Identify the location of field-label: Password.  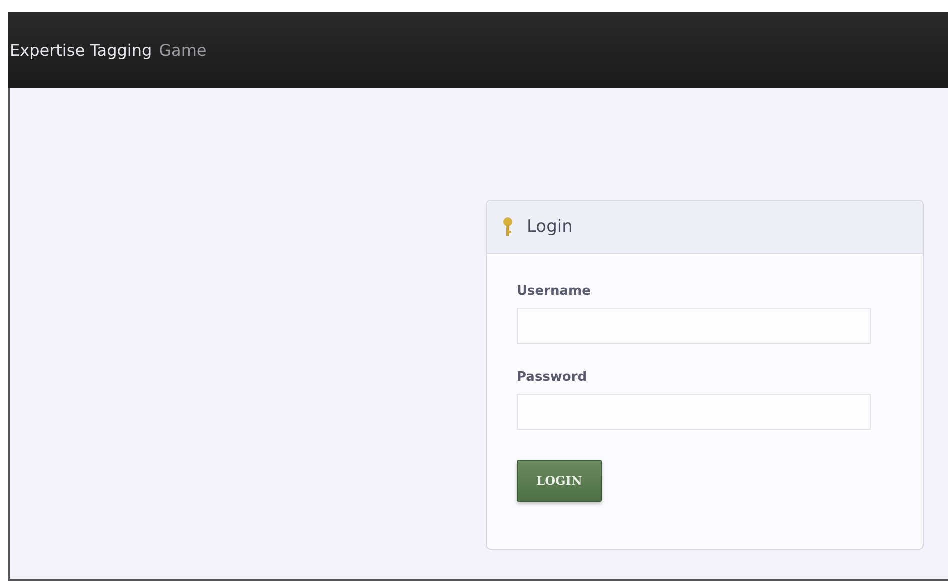
(552, 377).